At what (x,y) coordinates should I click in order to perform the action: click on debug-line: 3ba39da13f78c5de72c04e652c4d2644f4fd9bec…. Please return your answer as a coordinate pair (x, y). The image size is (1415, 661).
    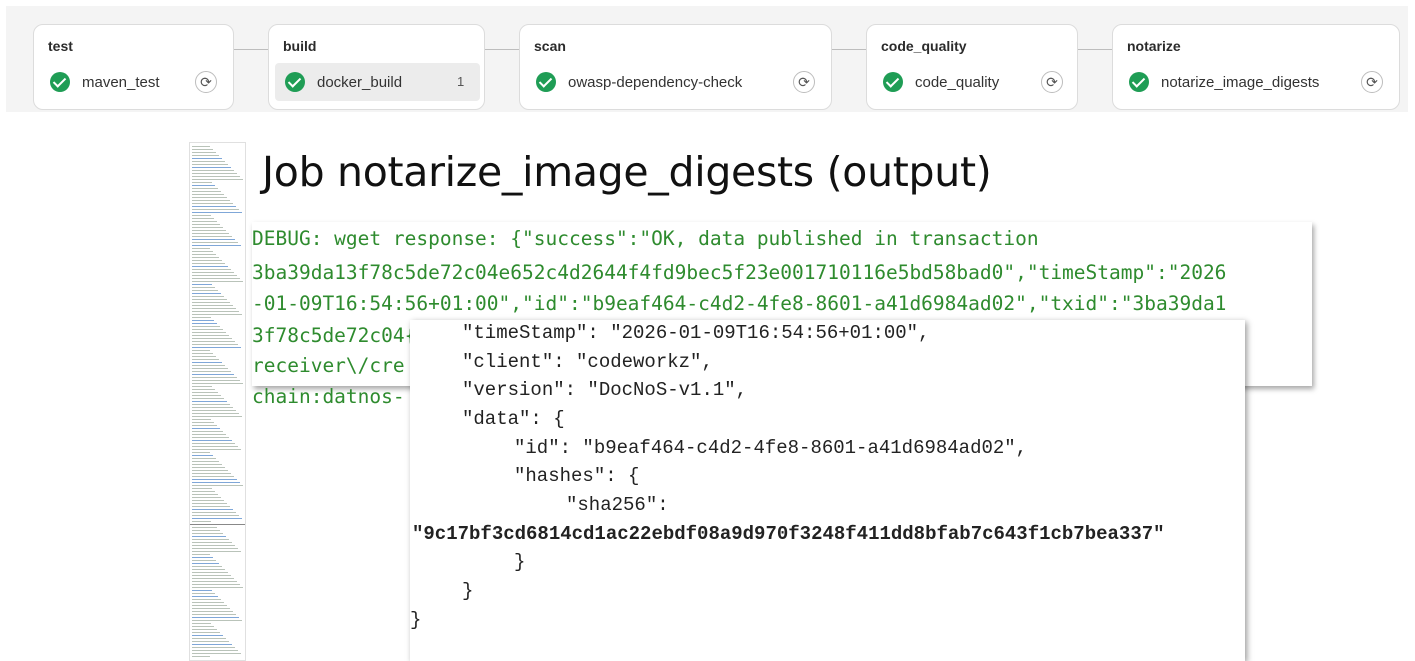
    Looking at the image, I should click on (739, 272).